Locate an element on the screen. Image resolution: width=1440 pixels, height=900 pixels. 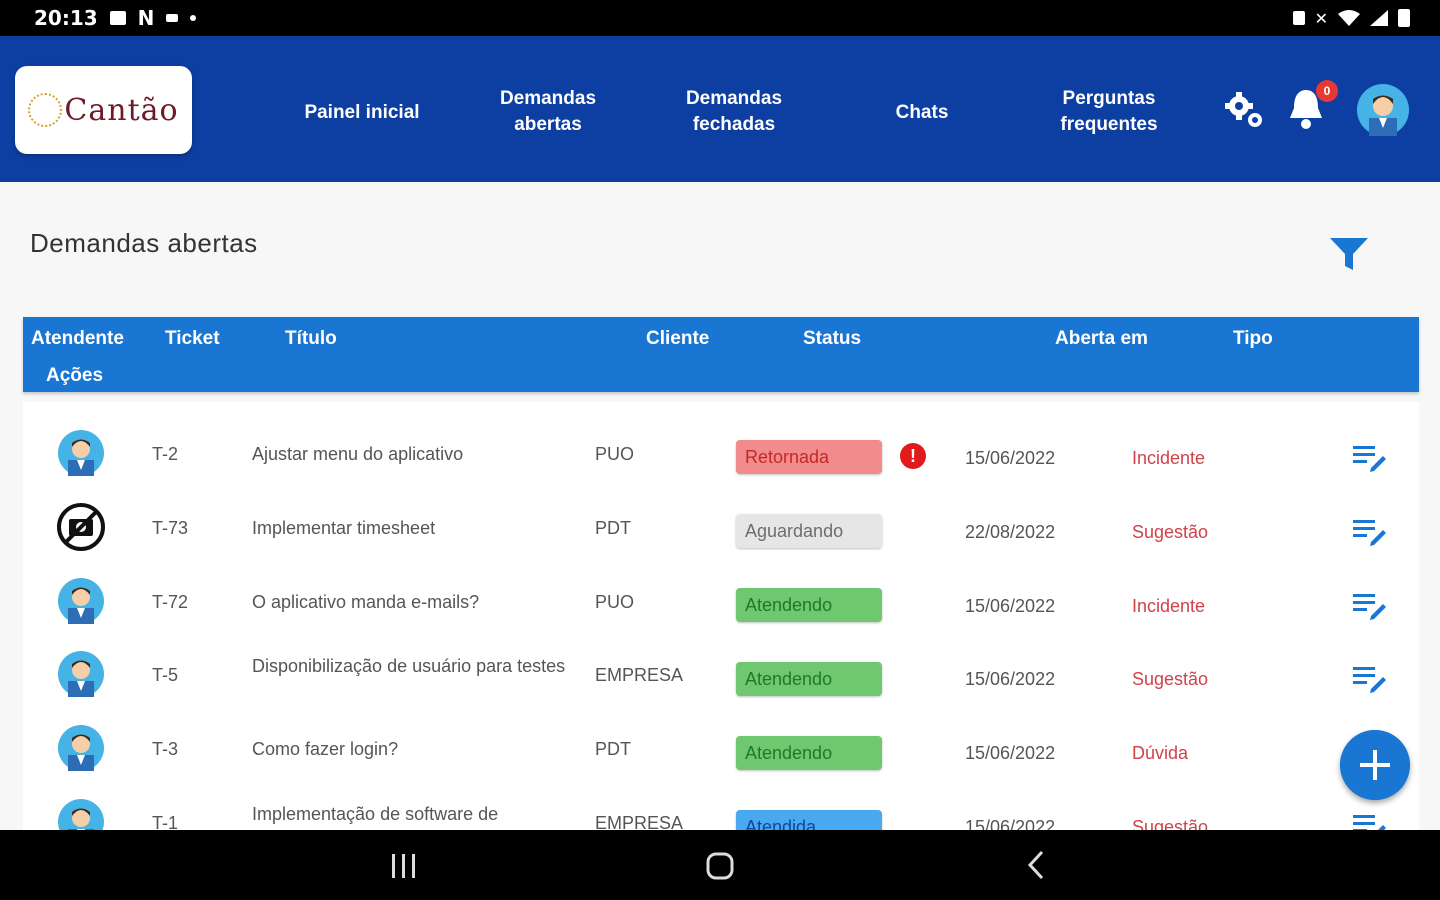
status-badge: Atendida is located at coordinates (809, 820).